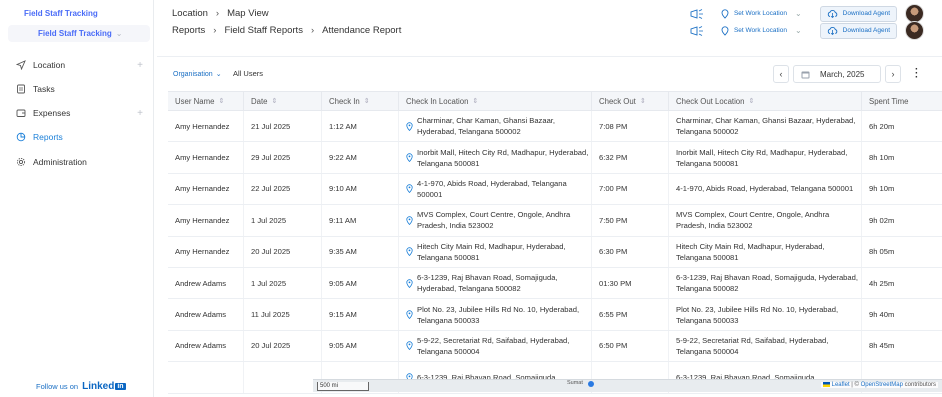 This screenshot has width=942, height=397. I want to click on column-header-label: Check In Location, so click(437, 101).